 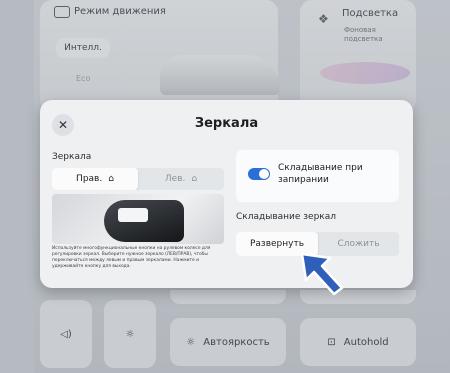 I want to click on fold-on-lock-label: Складывание при запирании, so click(x=320, y=174).